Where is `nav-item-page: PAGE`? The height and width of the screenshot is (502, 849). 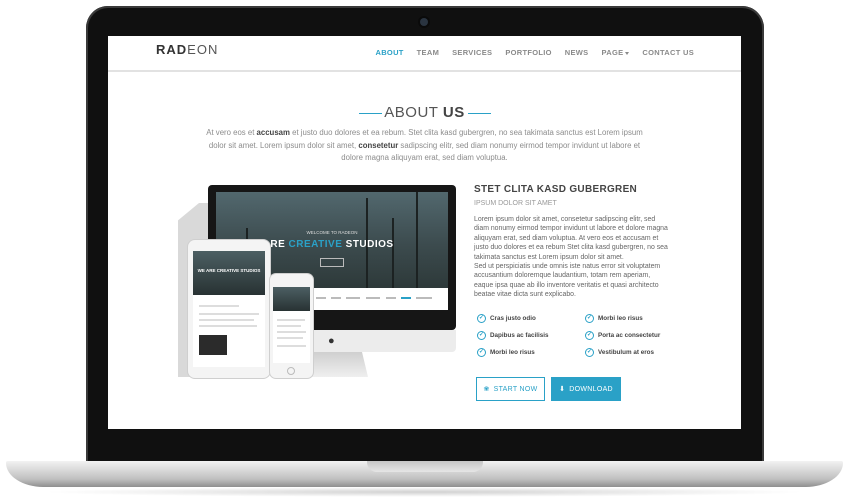
nav-item-page: PAGE is located at coordinates (615, 52).